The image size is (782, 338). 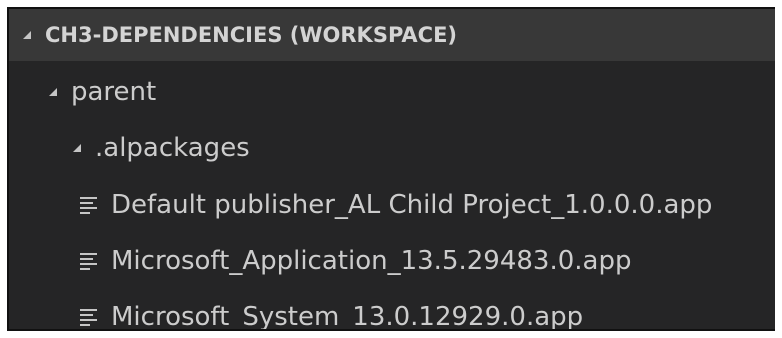 What do you see at coordinates (251, 35) in the screenshot?
I see `workspace-title: CH3-DEPENDENCIES (WORKSPACE)` at bounding box center [251, 35].